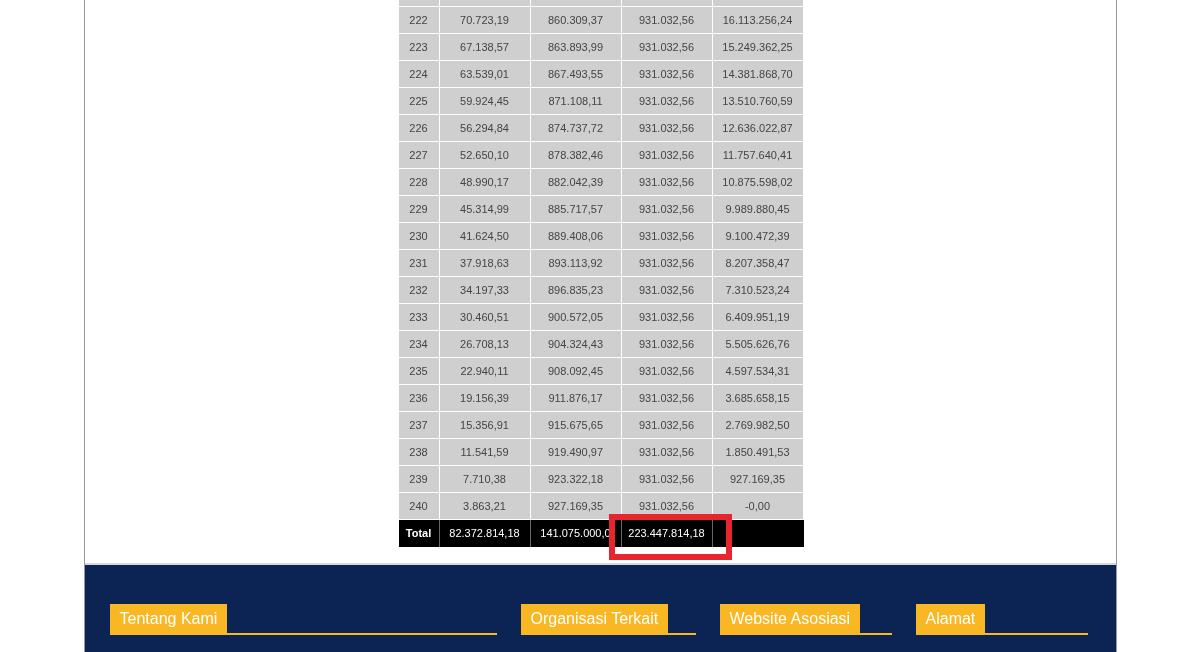  I want to click on table-cell: 4.597.534,31, so click(758, 371).